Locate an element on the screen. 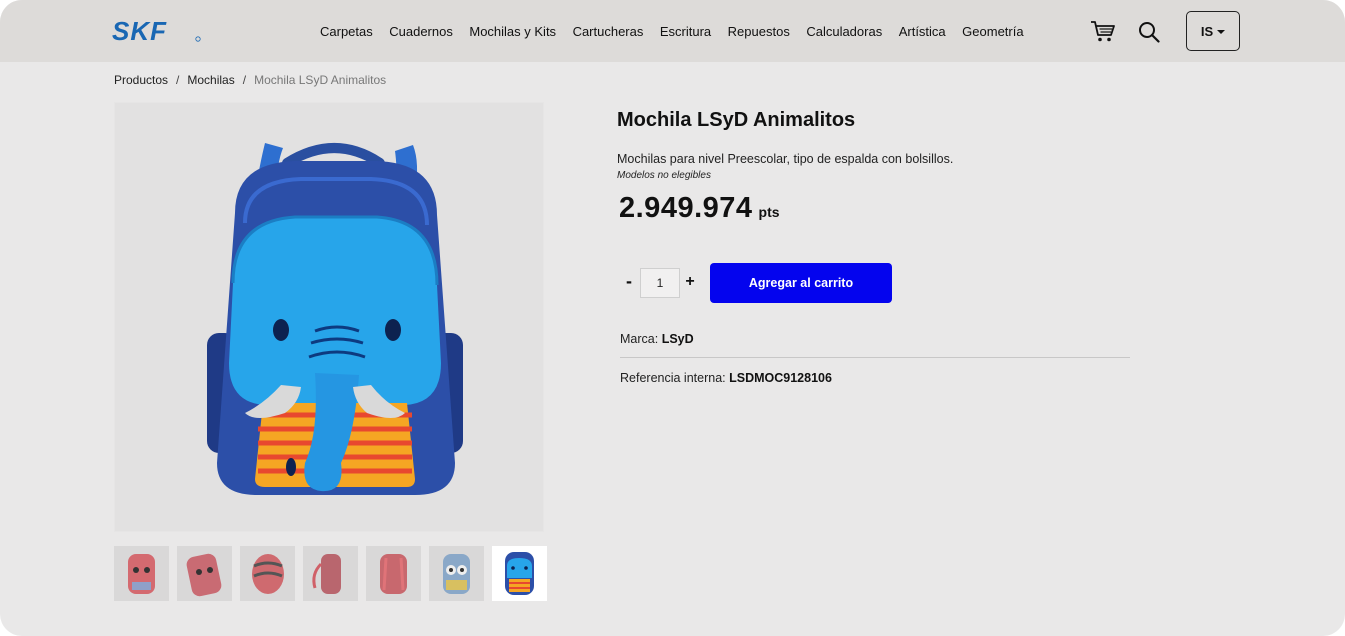 Image resolution: width=1345 pixels, height=636 pixels. product-price: 2.949.974 pts is located at coordinates (699, 208).